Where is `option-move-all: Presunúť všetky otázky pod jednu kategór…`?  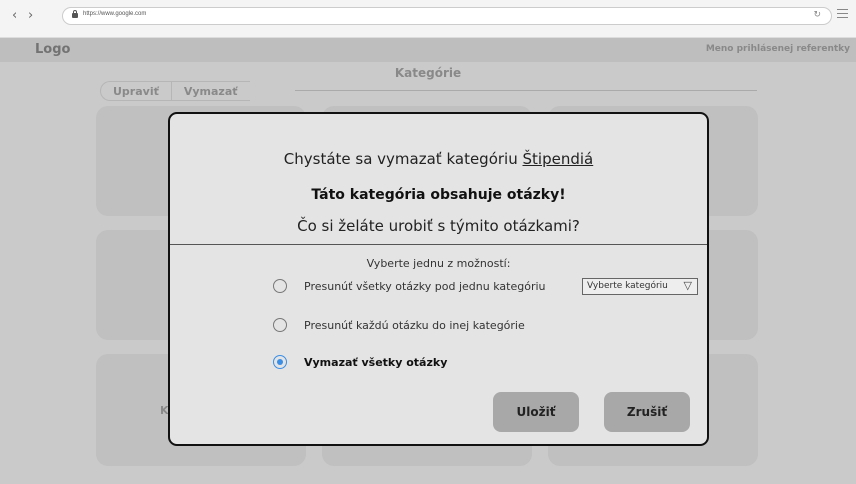
option-move-all: Presunúť všetky otázky pod jednu kategór… is located at coordinates (409, 286).